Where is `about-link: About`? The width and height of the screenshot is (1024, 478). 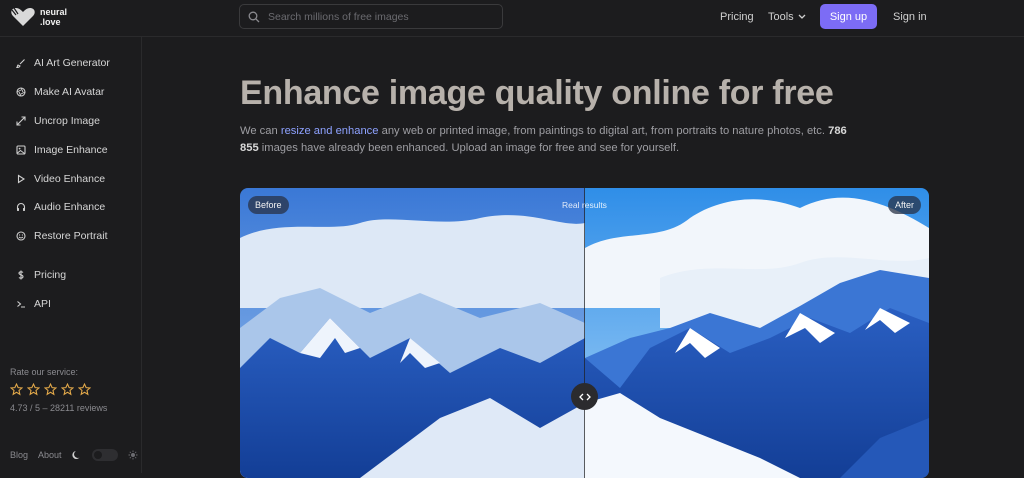
about-link: About is located at coordinates (50, 455).